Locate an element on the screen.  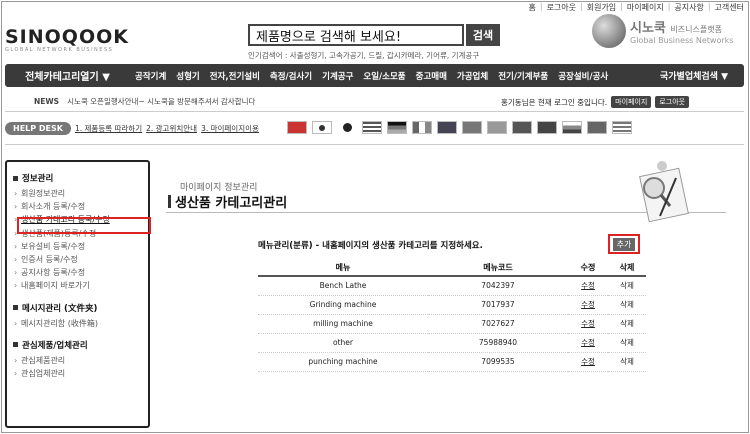
all-categories-button: 전체카테고리열기 ▼ is located at coordinates (67, 75).